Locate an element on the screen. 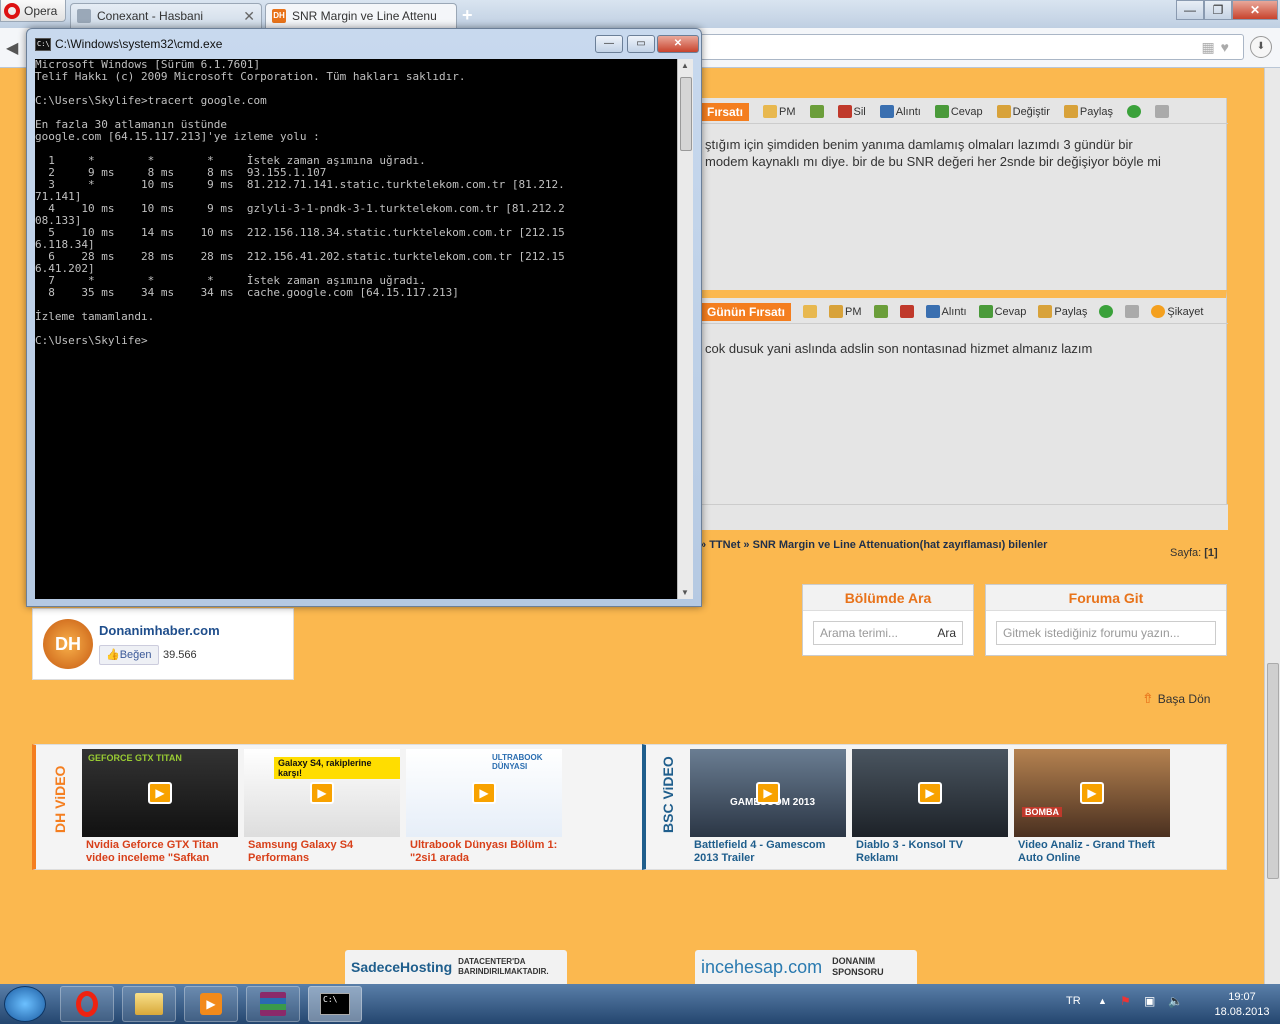 Image resolution: width=1280 pixels, height=1024 pixels. like-button: 👍Beğen is located at coordinates (129, 655).